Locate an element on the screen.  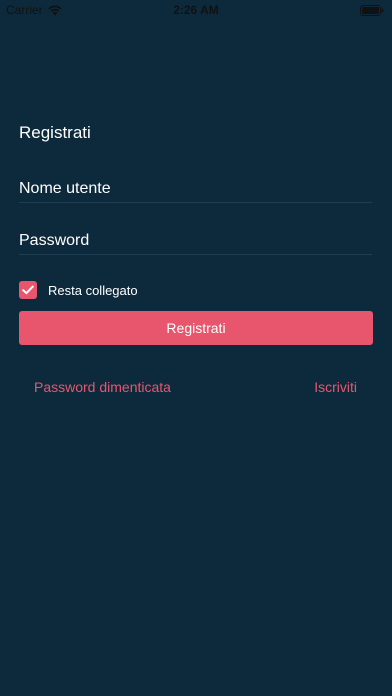
status-bar: Carrier 2:26 AM is located at coordinates (196, 10).